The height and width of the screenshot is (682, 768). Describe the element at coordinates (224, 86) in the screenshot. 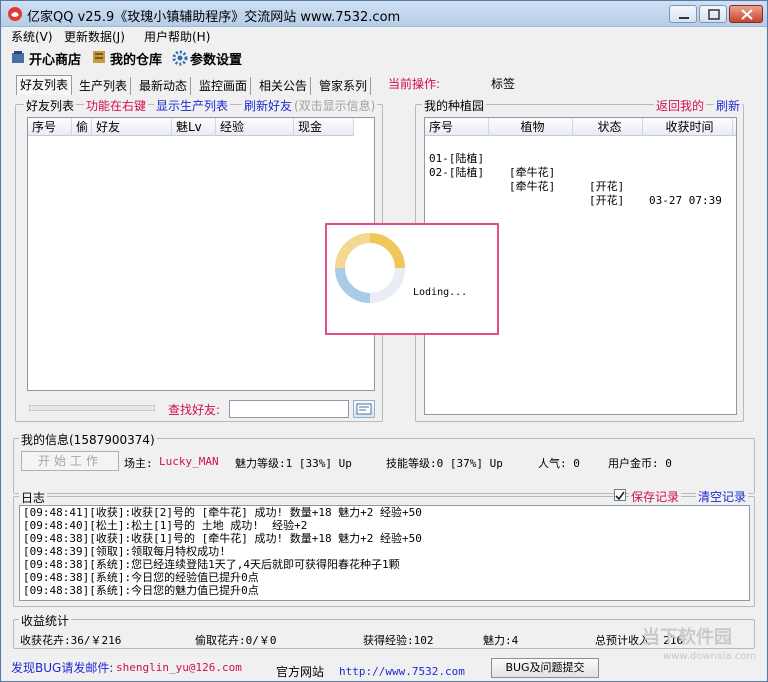

I see `tab-monitor: 监控画面` at that location.